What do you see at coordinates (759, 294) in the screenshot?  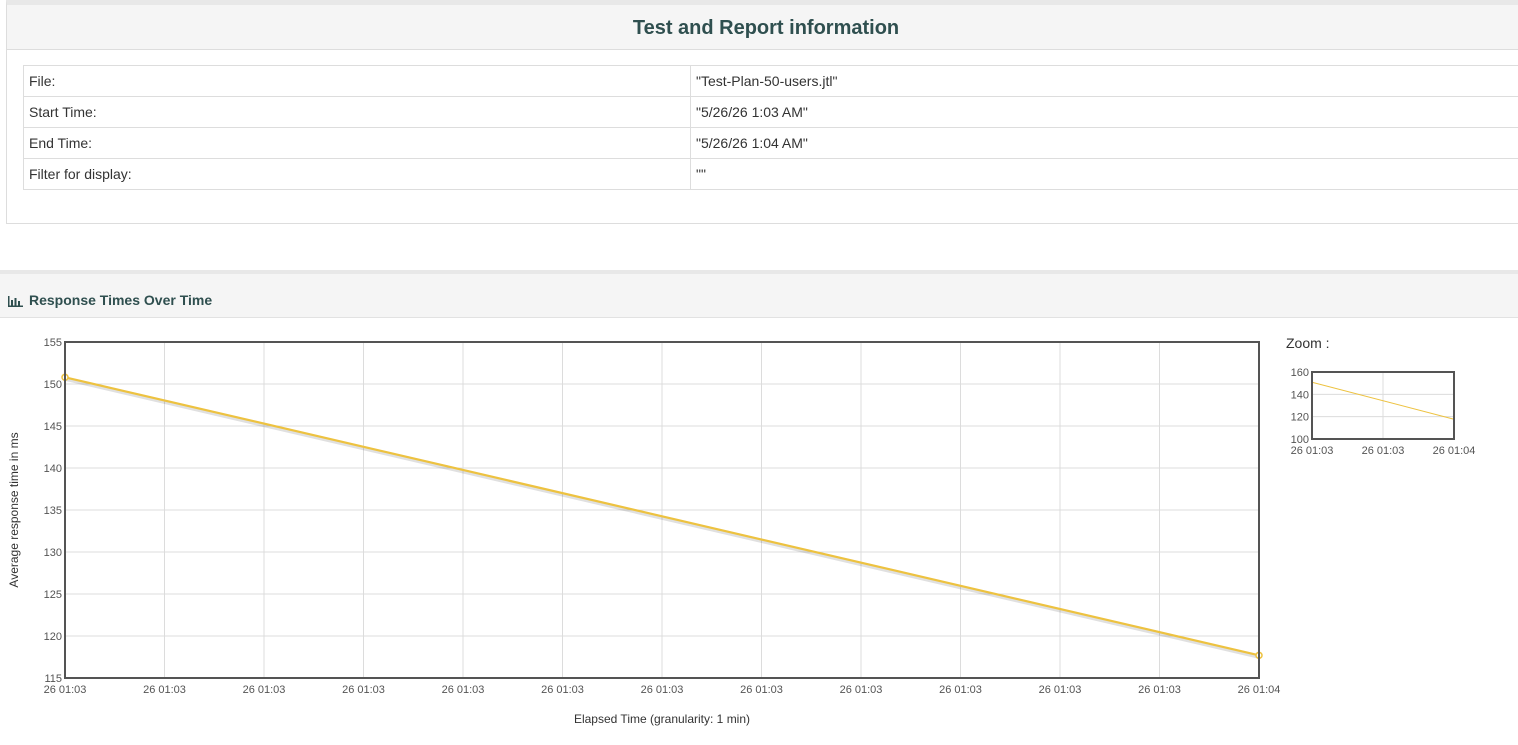 I see `response-times-panel-header: Response Times Over Time` at bounding box center [759, 294].